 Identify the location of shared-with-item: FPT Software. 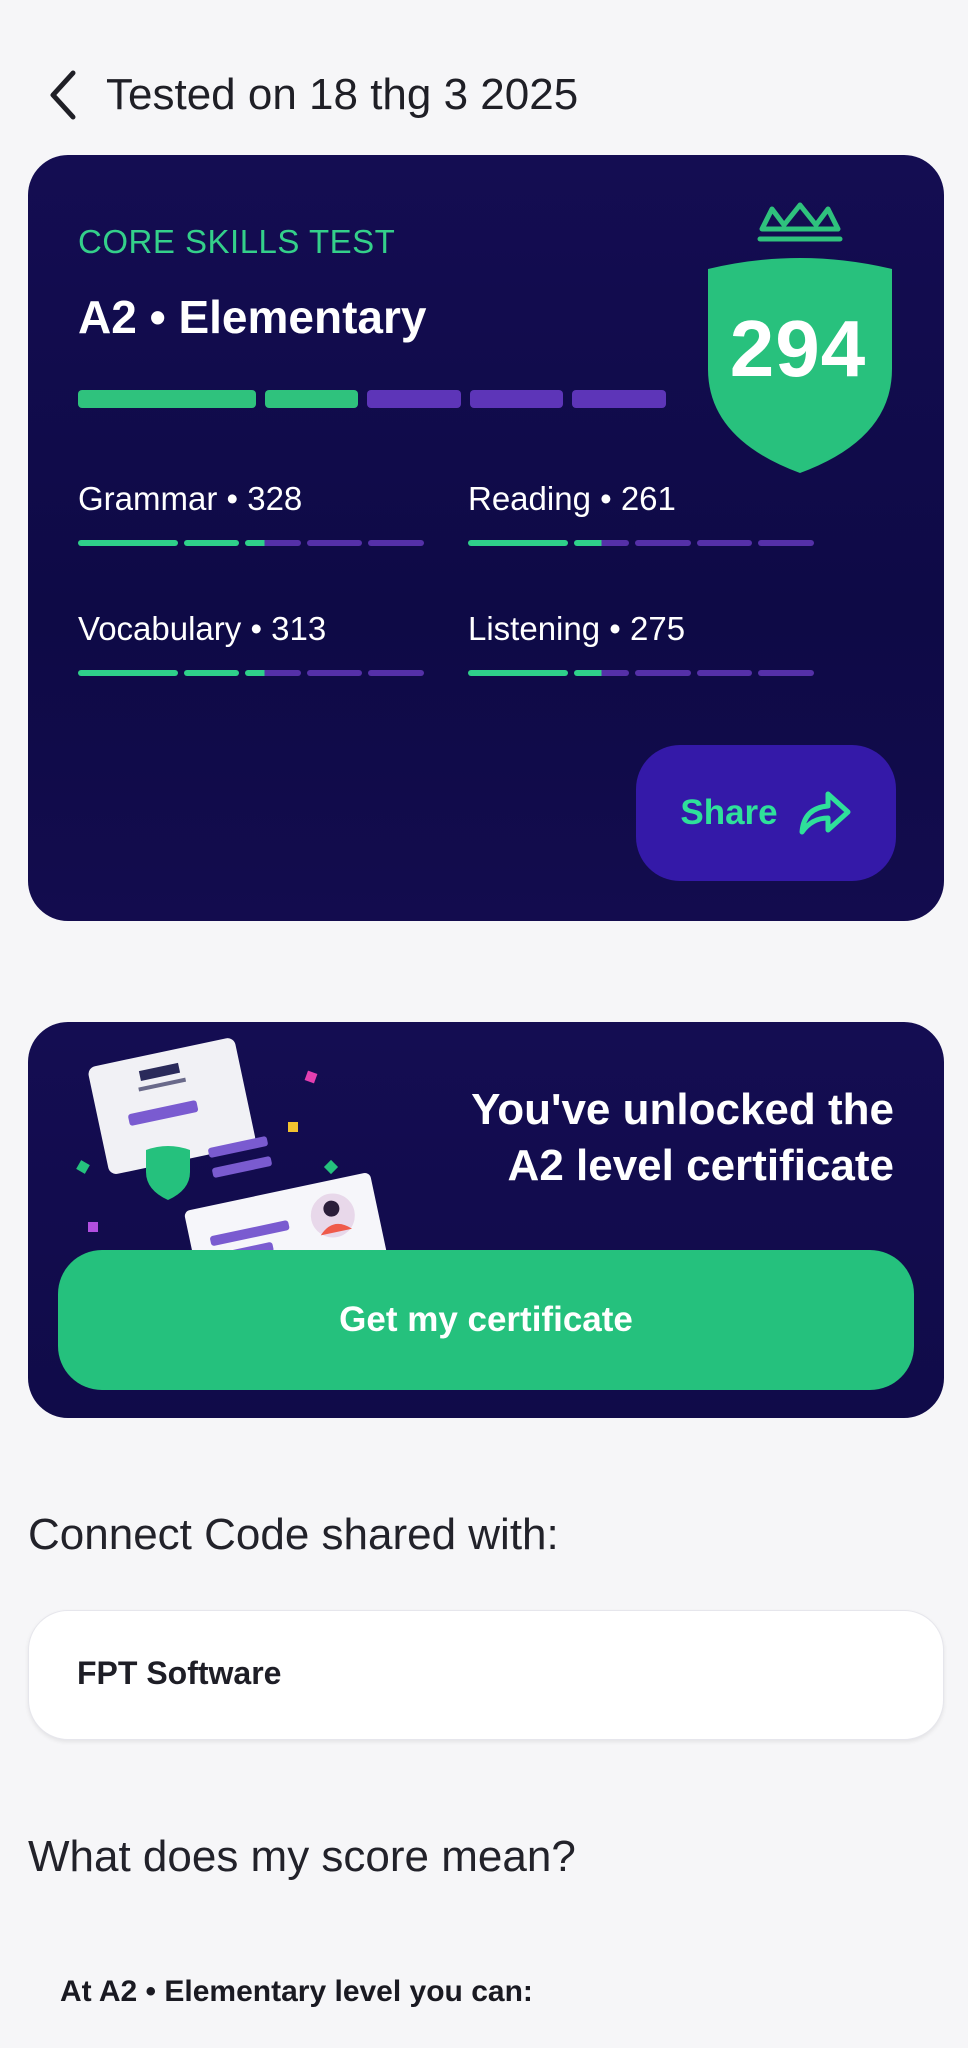
(486, 1675).